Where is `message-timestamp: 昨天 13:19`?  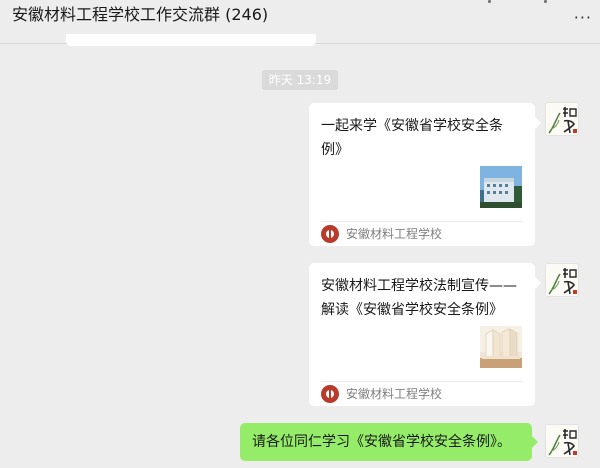
message-timestamp: 昨天 13:19 is located at coordinates (300, 80).